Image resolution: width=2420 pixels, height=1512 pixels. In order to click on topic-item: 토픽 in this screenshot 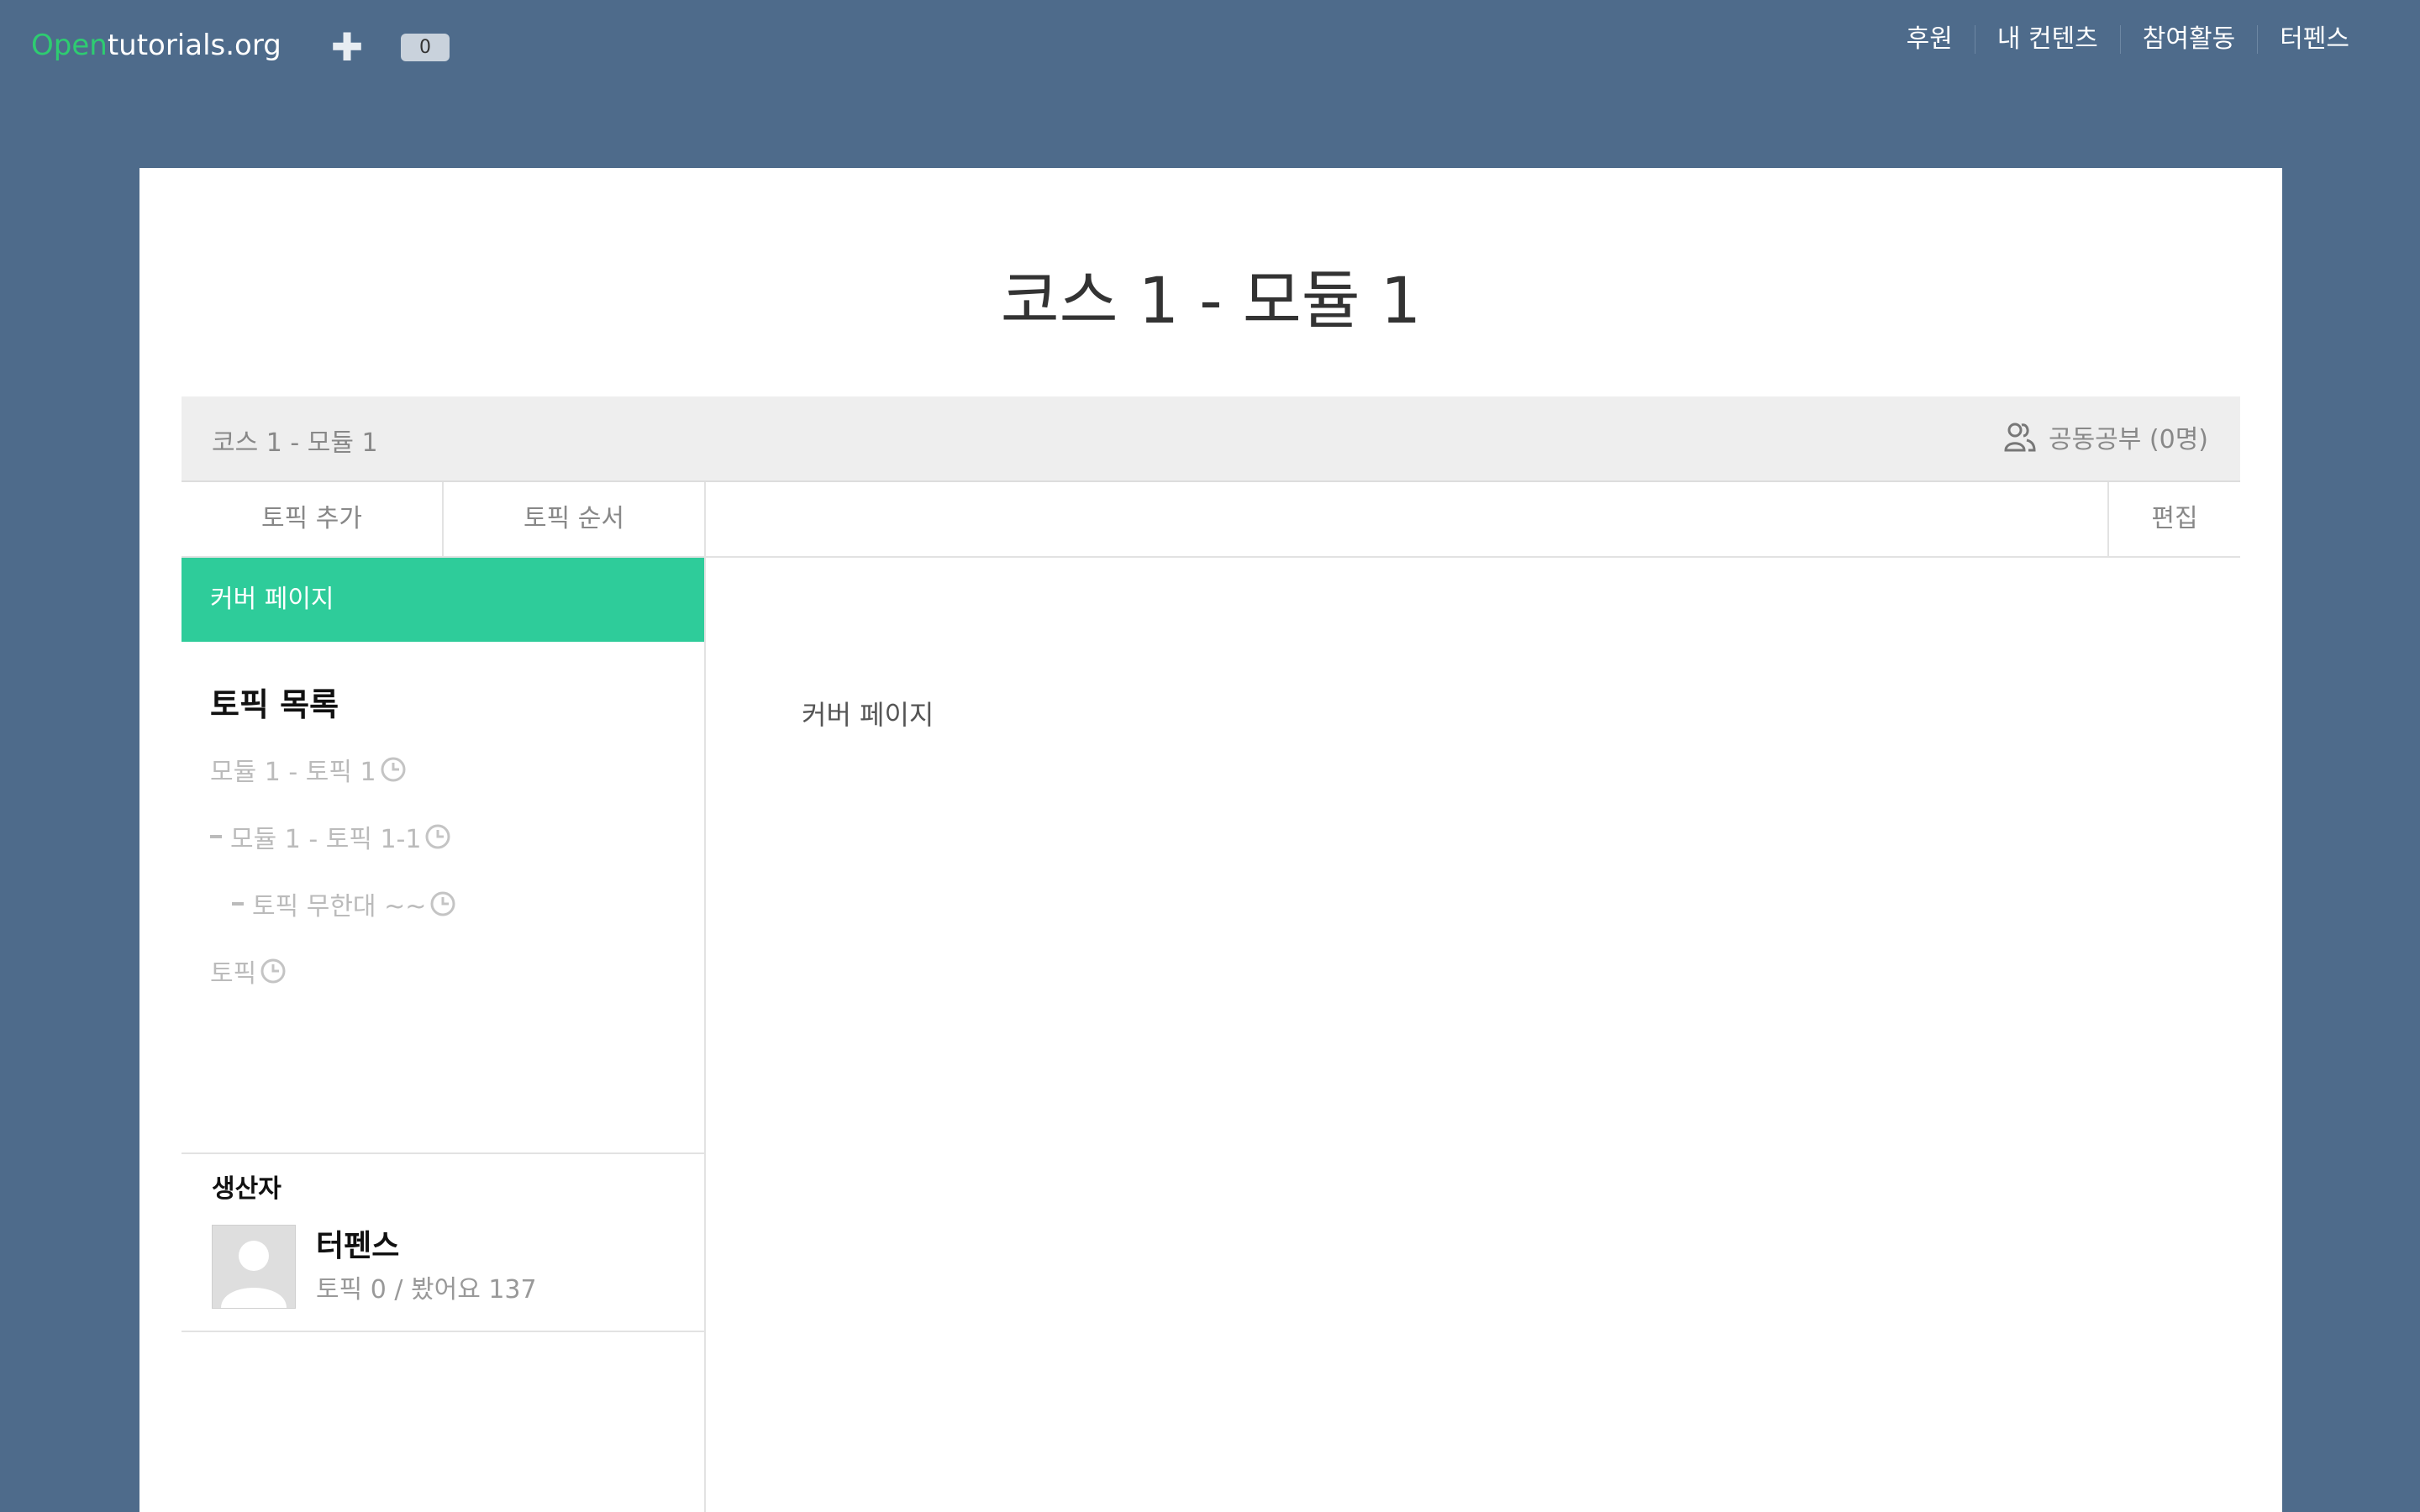, I will do `click(248, 971)`.